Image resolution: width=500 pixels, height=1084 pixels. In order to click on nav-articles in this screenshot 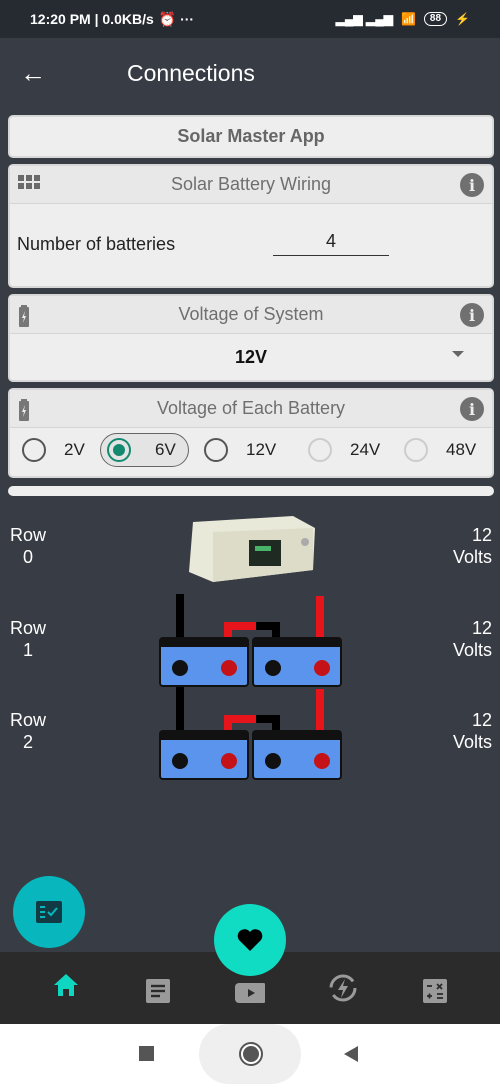, I will do `click(158, 991)`.